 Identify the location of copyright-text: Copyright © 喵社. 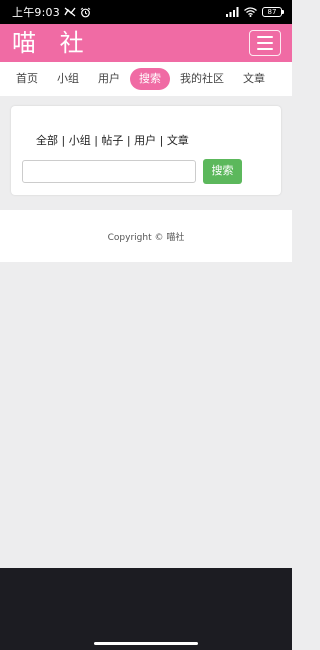
(146, 237).